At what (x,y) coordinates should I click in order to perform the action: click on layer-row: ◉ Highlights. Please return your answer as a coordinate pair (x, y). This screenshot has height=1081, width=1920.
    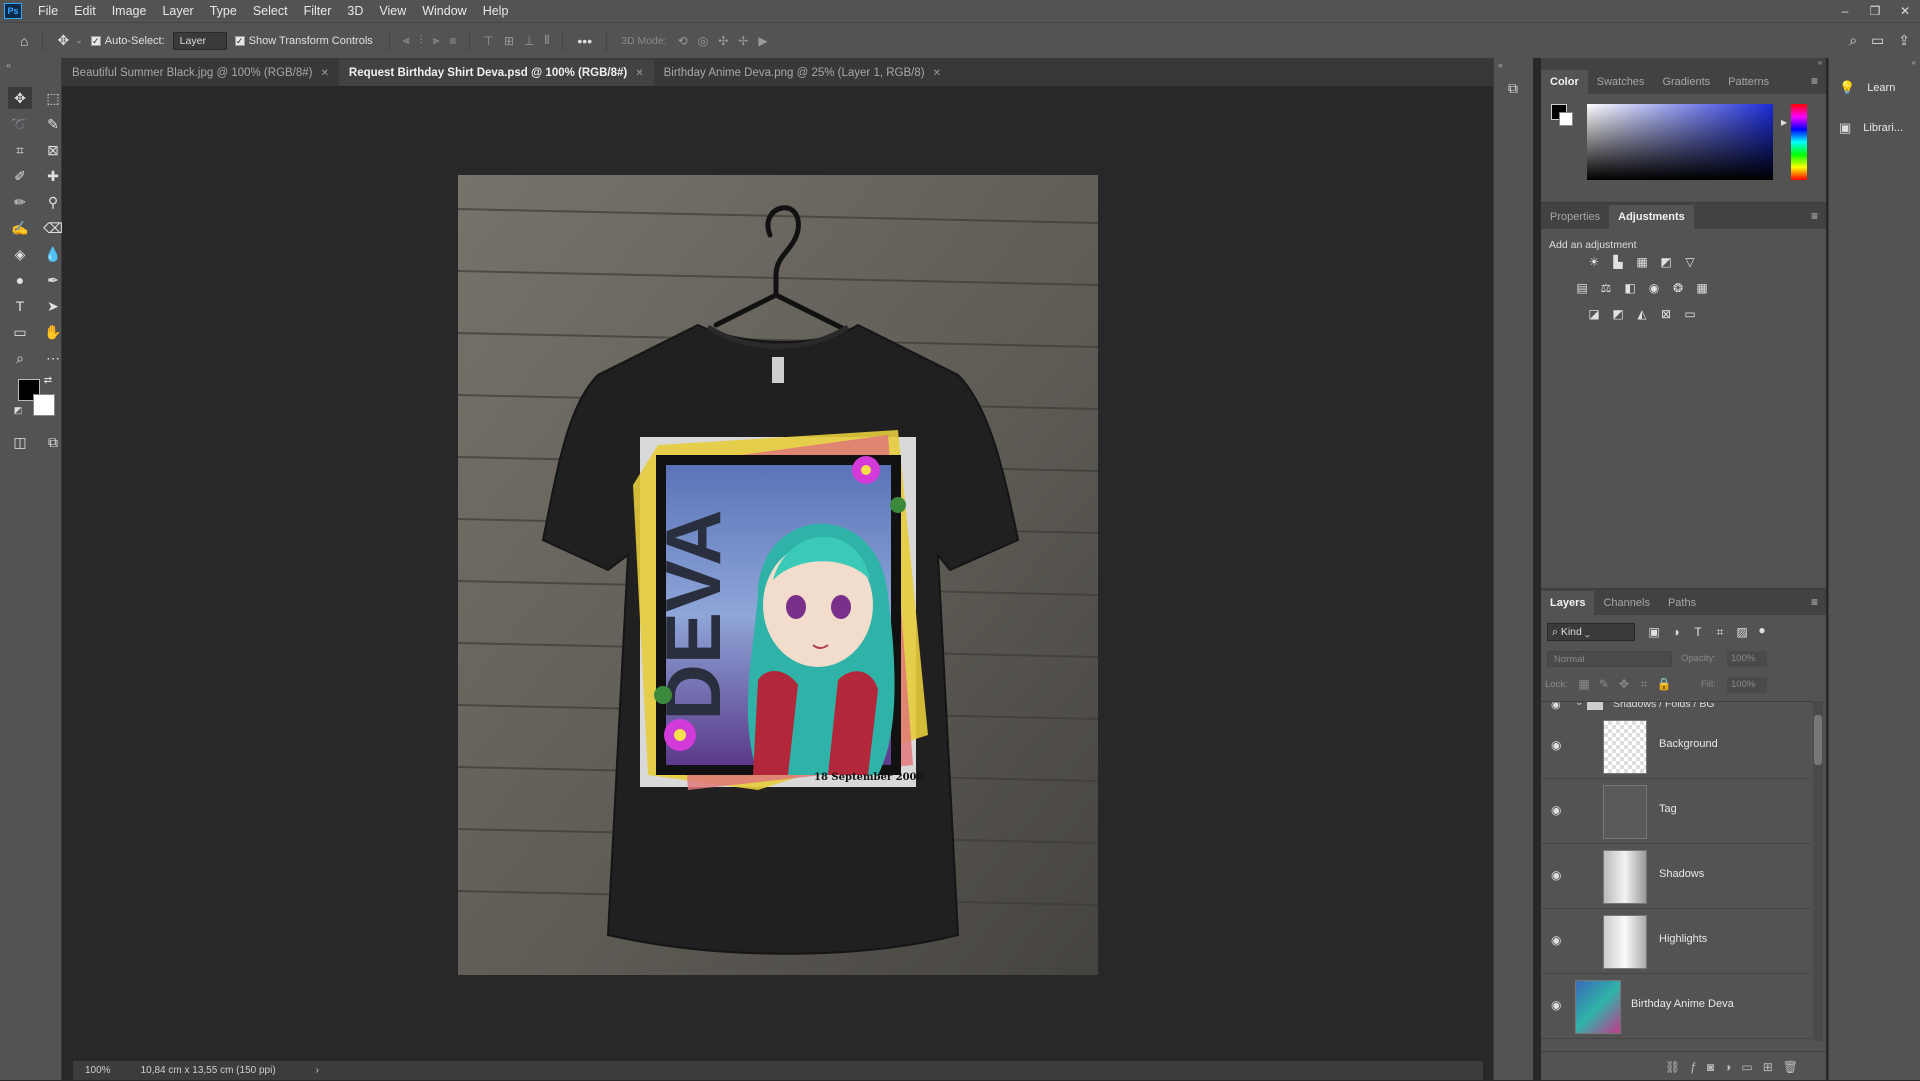
    Looking at the image, I should click on (1676, 941).